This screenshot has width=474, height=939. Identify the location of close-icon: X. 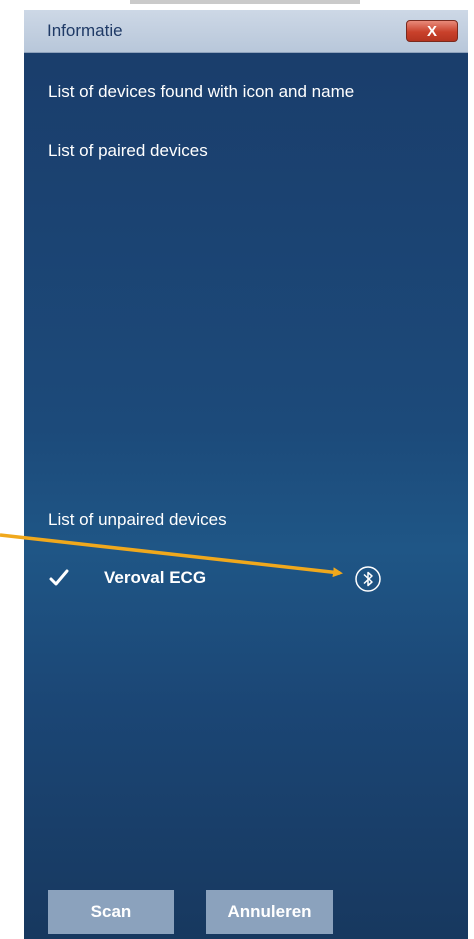
(431, 31).